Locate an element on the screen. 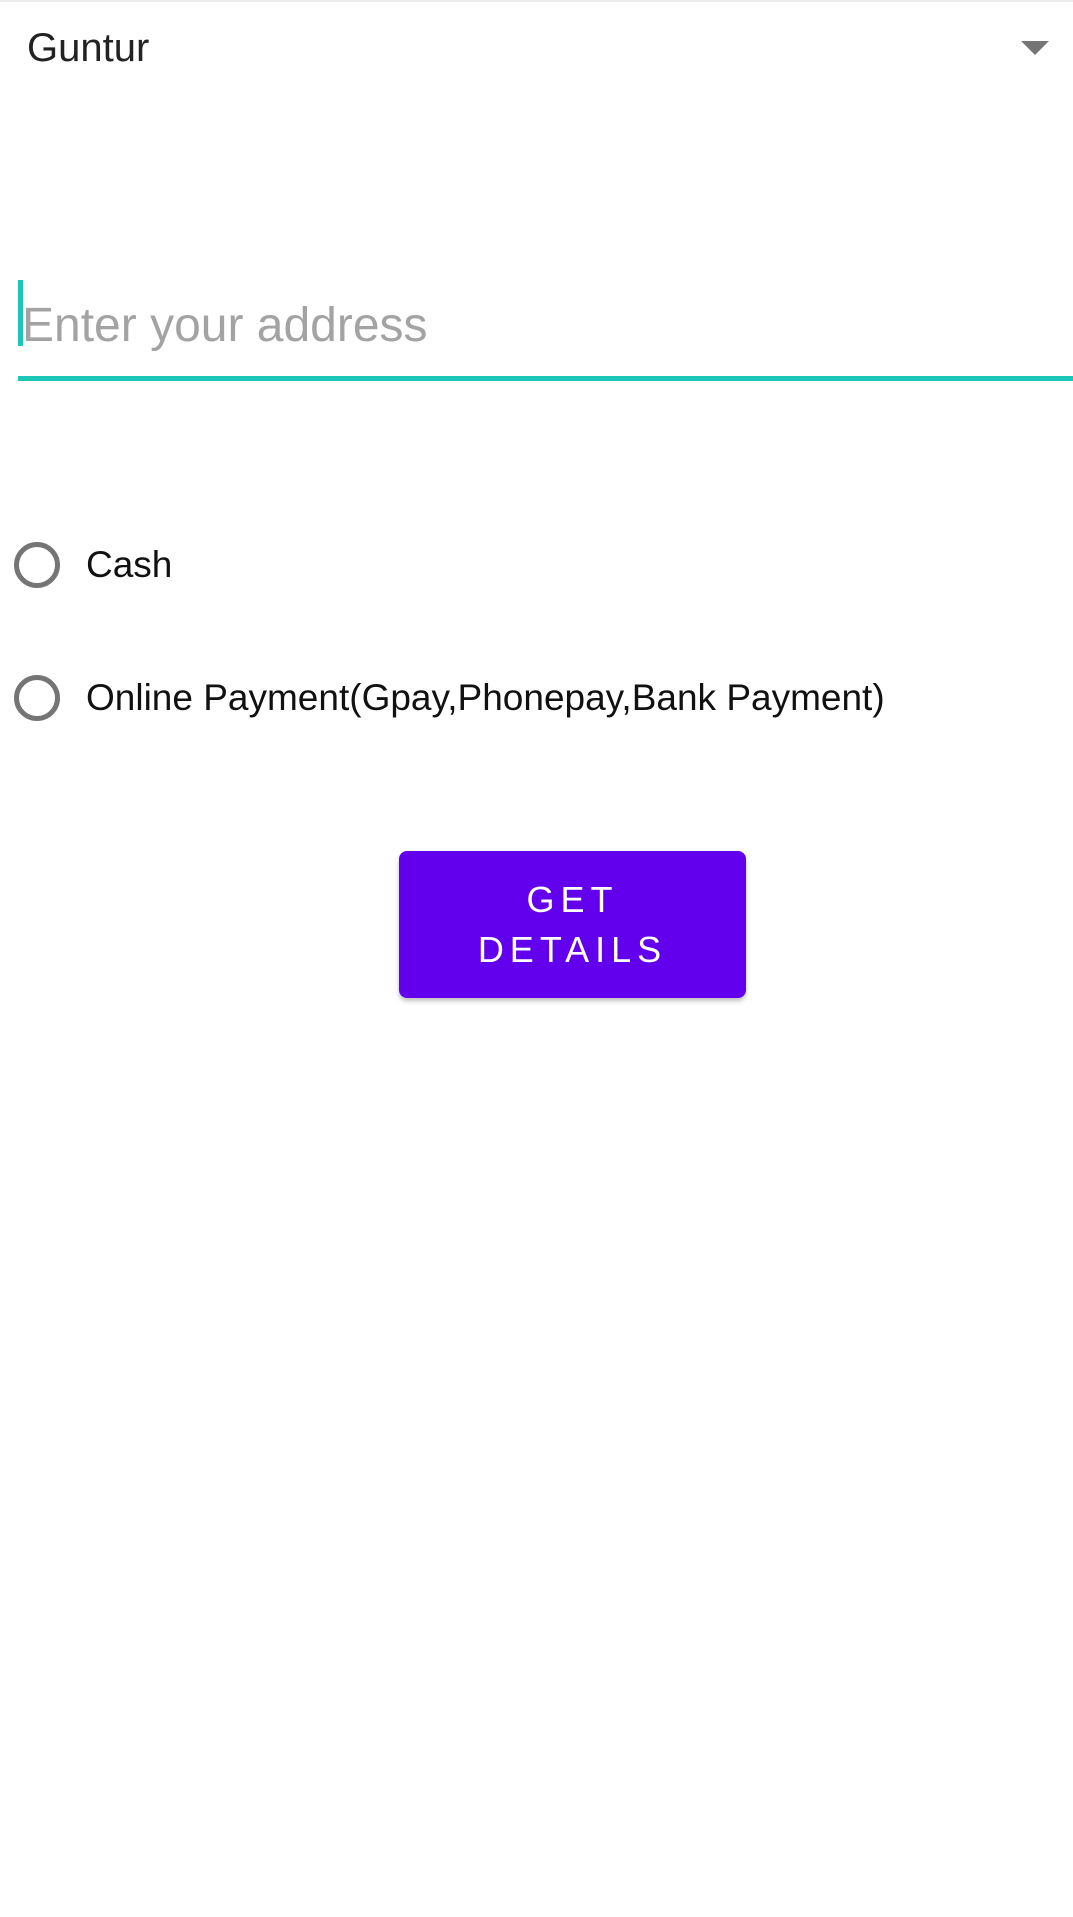  address-field-container is located at coordinates (545, 327).